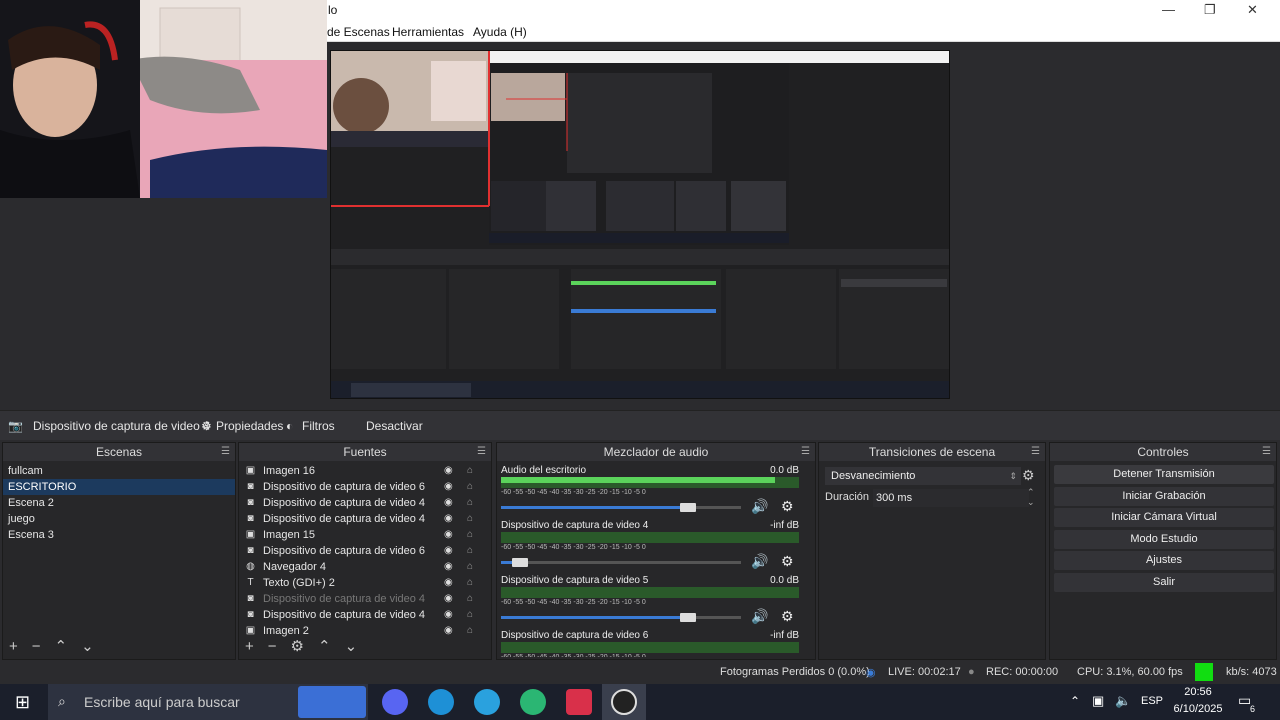 This screenshot has height=720, width=1280. Describe the element at coordinates (119, 503) in the screenshot. I see `scene-item: Escena 2` at that location.